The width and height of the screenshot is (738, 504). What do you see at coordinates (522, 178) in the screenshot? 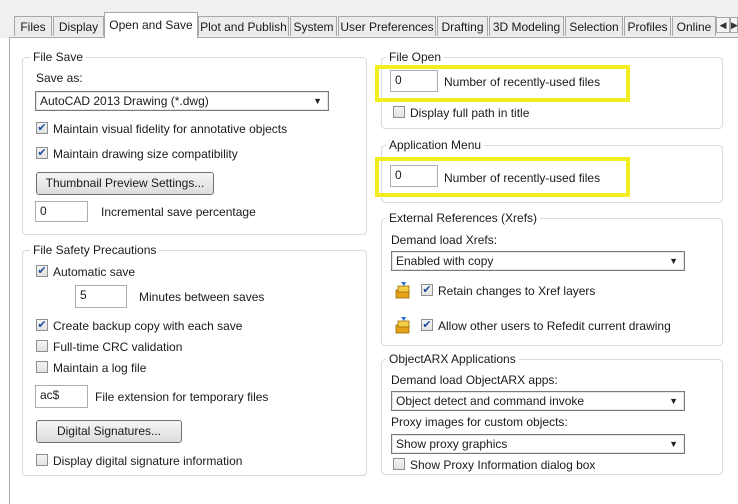
I see `app-menu-recent-label: Number of recently-used files` at bounding box center [522, 178].